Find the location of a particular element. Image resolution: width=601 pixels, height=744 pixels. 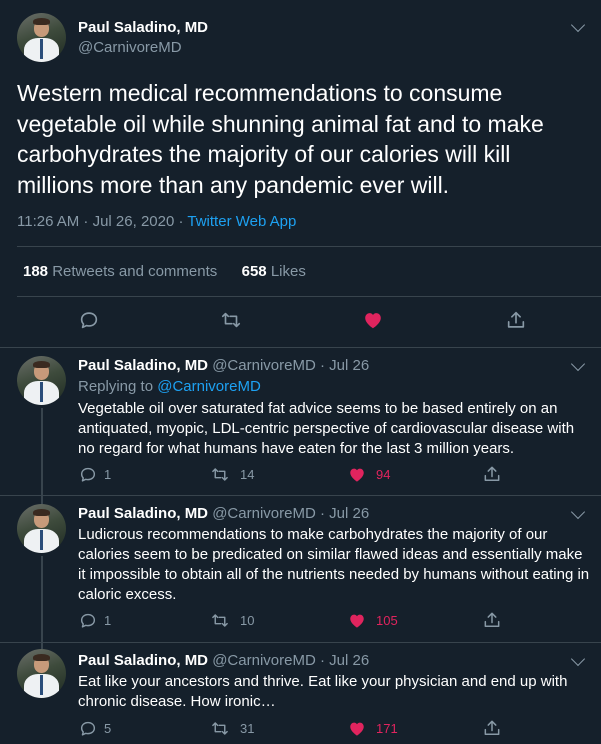

source-link: Twitter Web App is located at coordinates (241, 221).